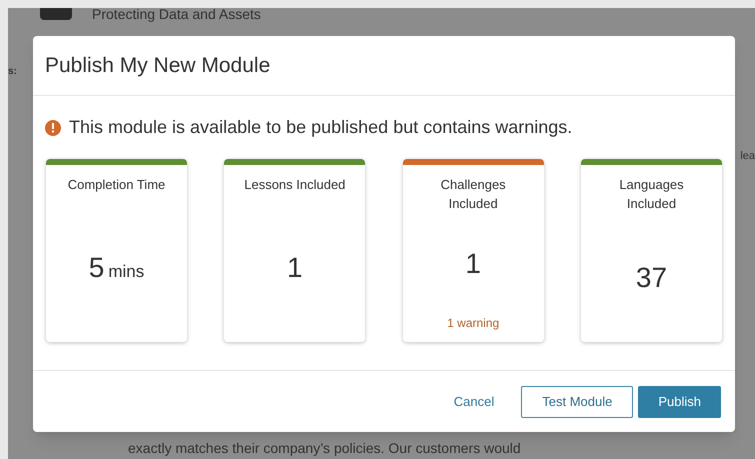  I want to click on body-text: exactly matches their company’s policies. Our customers would, so click(324, 448).